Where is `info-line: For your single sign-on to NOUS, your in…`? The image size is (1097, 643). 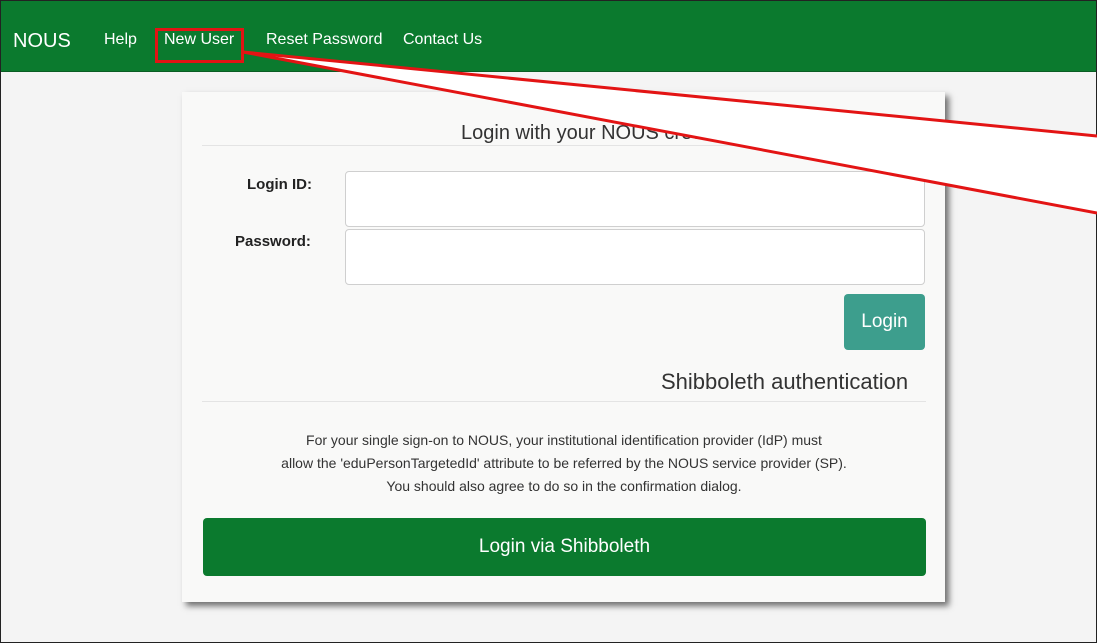
info-line: For your single sign-on to NOUS, your in… is located at coordinates (564, 440).